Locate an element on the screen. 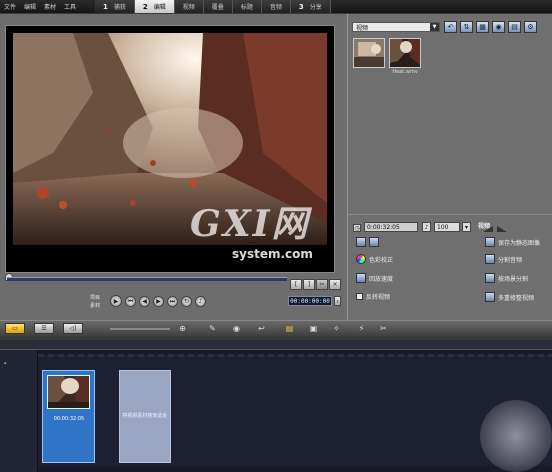 The height and width of the screenshot is (472, 552). storyboard-side-panel: ▴ is located at coordinates (19, 411).